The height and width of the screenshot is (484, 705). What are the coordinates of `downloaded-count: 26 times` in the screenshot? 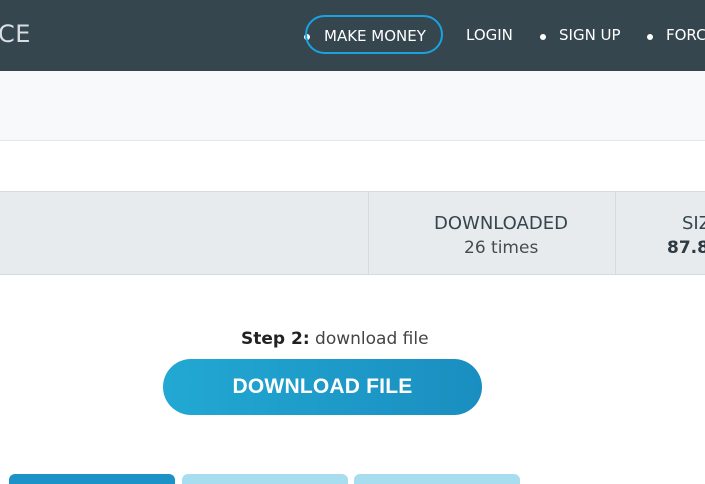 It's located at (501, 248).